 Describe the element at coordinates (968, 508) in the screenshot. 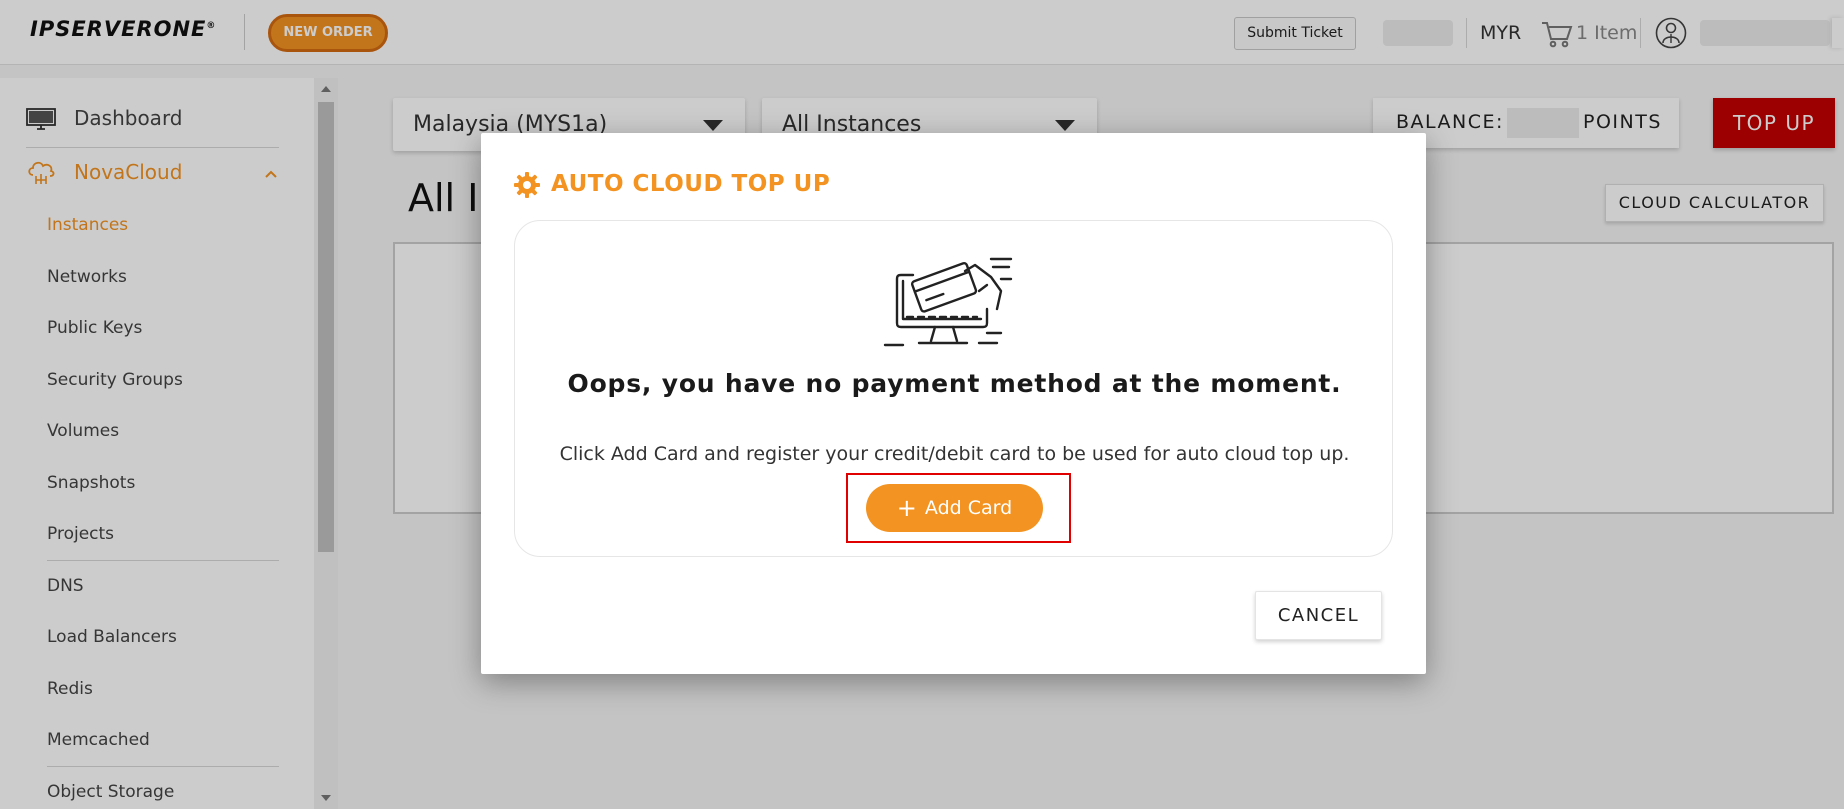

I see `add-card-label: Add Card` at that location.